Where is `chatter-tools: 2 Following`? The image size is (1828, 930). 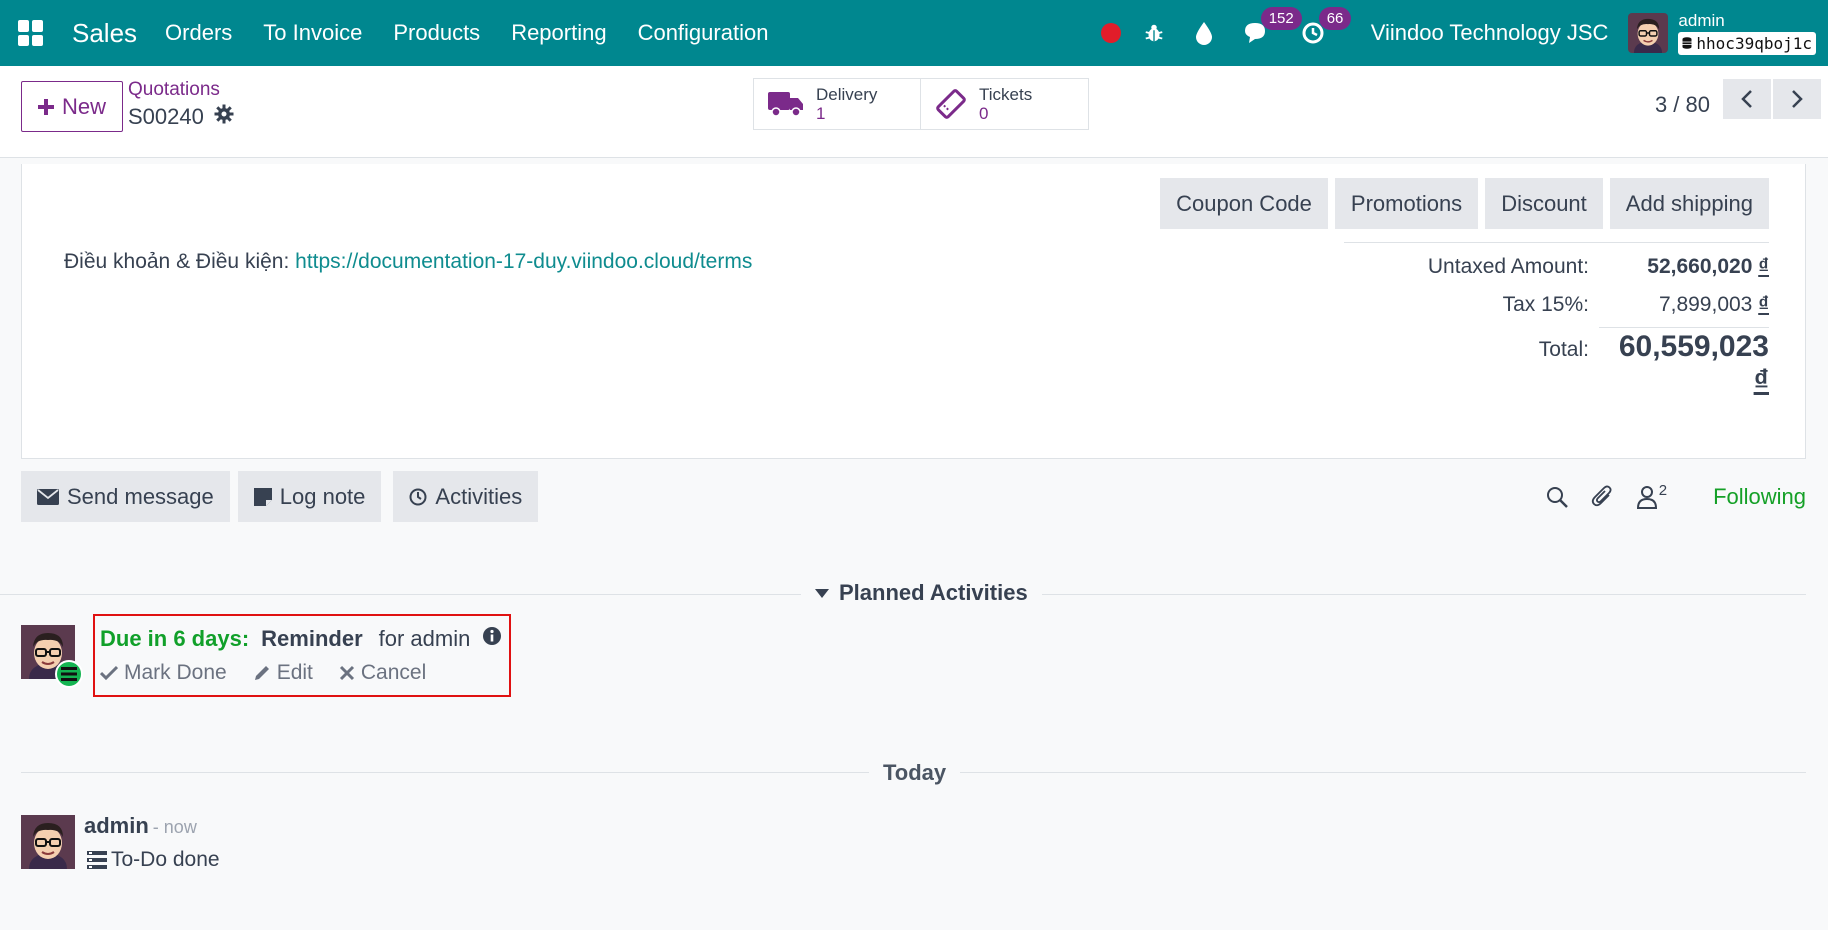 chatter-tools: 2 Following is located at coordinates (1675, 497).